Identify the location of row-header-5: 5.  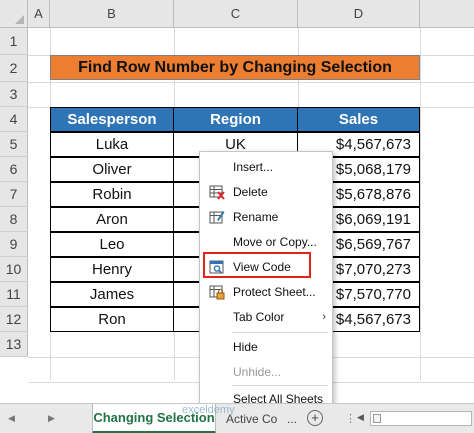
(14, 144).